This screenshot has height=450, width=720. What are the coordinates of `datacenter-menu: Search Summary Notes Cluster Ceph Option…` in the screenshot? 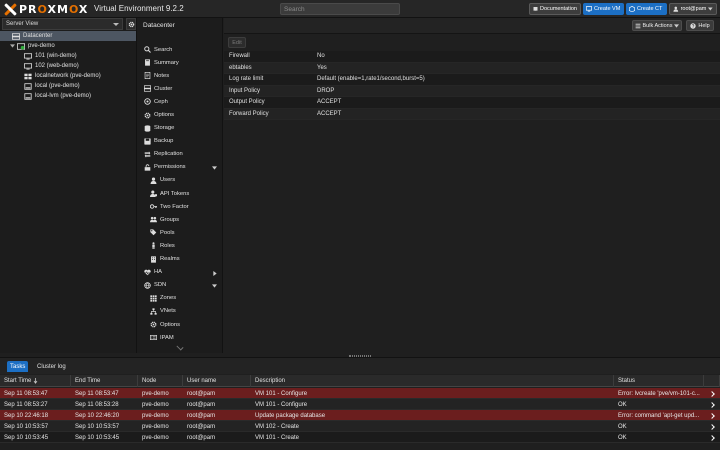 It's located at (180, 193).